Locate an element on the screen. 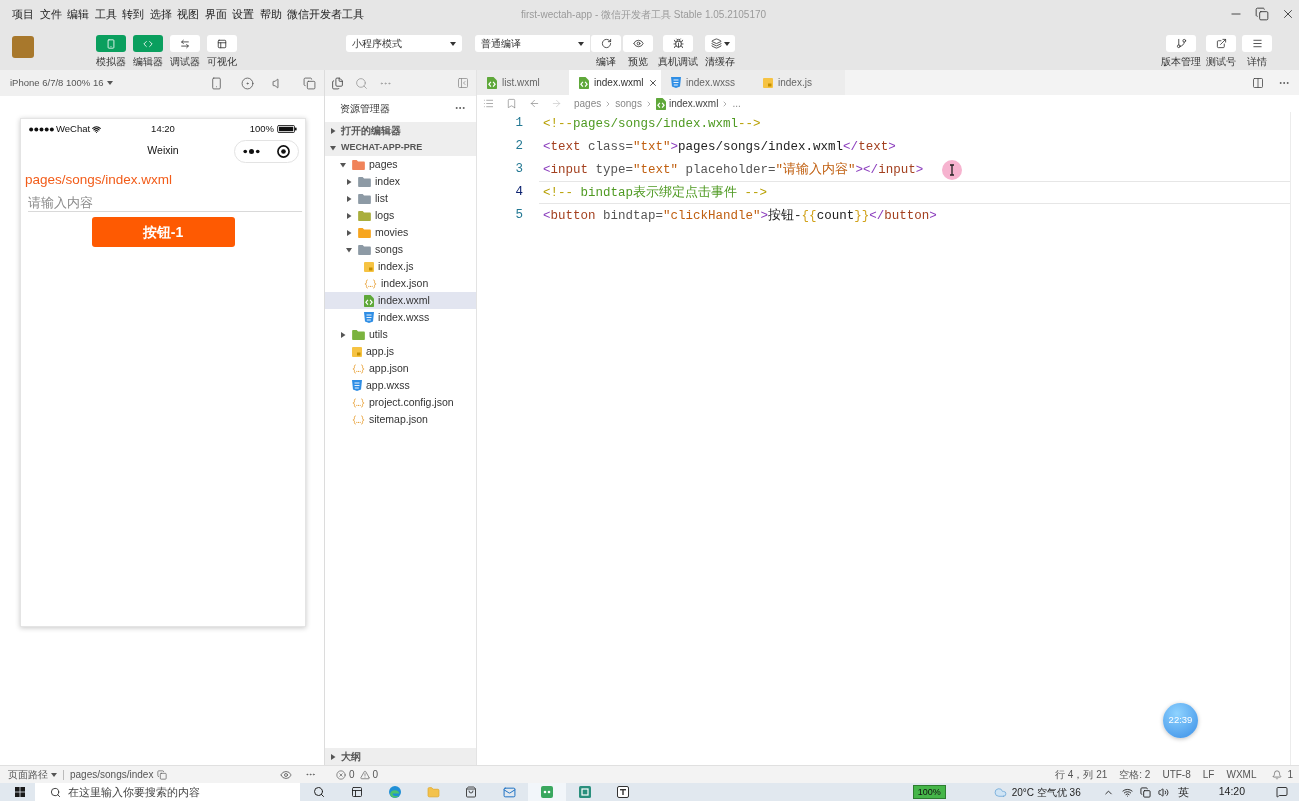 The width and height of the screenshot is (1299, 801). line-ending: LF is located at coordinates (1208, 774).